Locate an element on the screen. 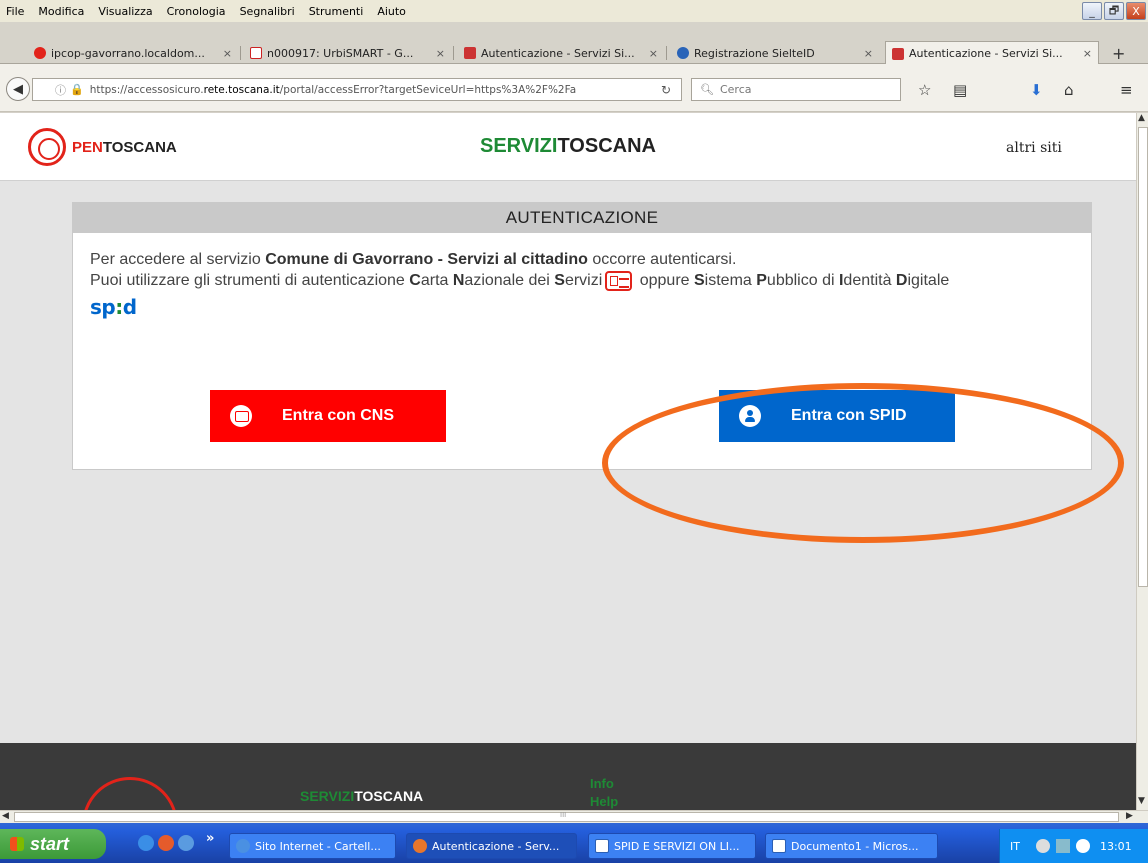  tab-autenticazione-1: Autenticazione - Servizi Si... × is located at coordinates (561, 53).